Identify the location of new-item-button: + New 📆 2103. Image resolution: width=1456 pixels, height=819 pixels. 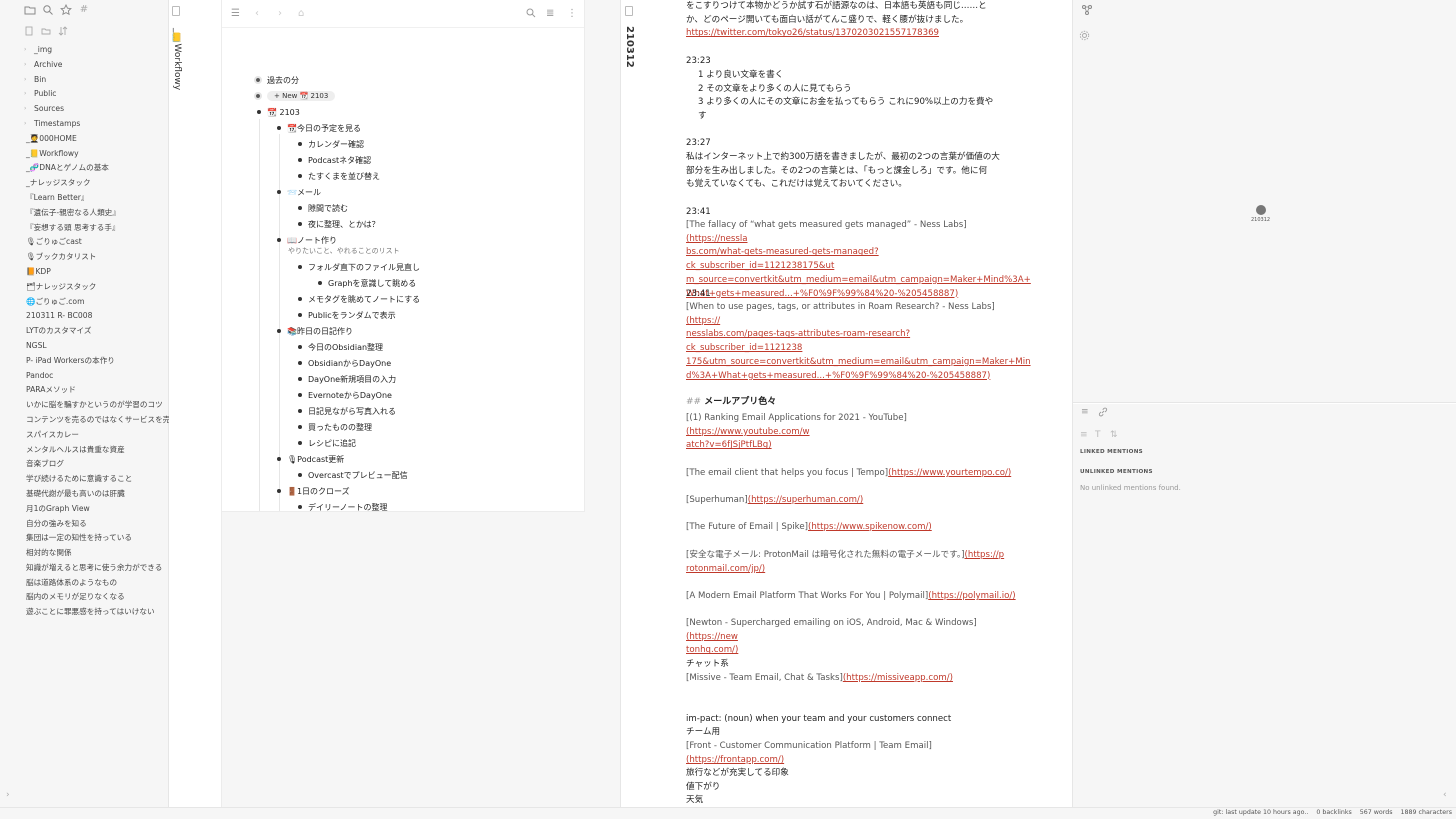
(301, 96).